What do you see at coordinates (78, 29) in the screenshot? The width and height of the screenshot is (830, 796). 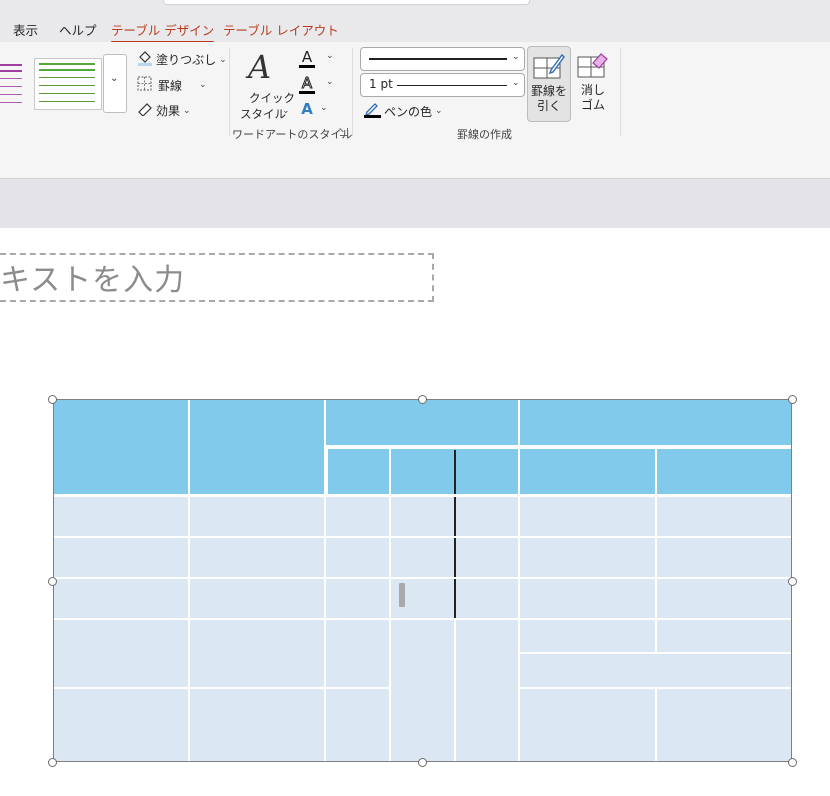 I see `tab-help: ヘルプ` at bounding box center [78, 29].